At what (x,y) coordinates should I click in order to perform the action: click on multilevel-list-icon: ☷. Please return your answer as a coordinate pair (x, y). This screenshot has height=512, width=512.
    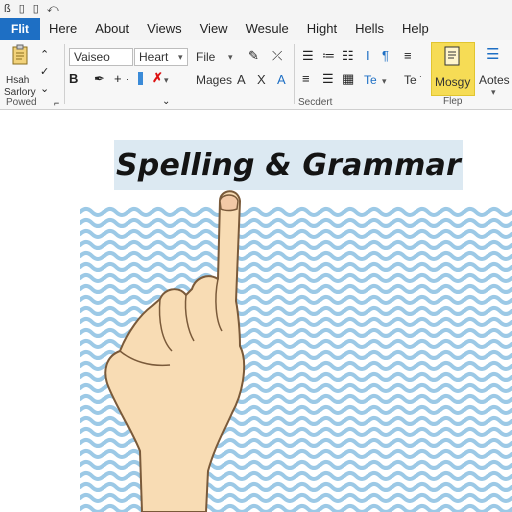
    Looking at the image, I should click on (348, 56).